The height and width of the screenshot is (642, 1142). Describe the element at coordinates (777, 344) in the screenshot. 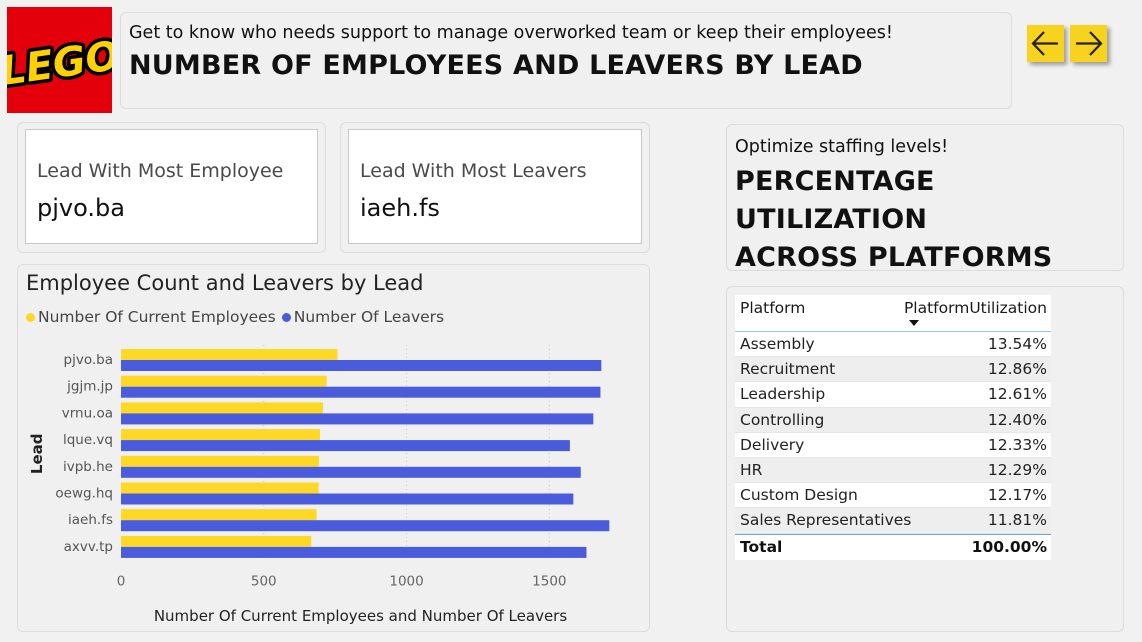

I see `cell-platform: Assembly` at that location.